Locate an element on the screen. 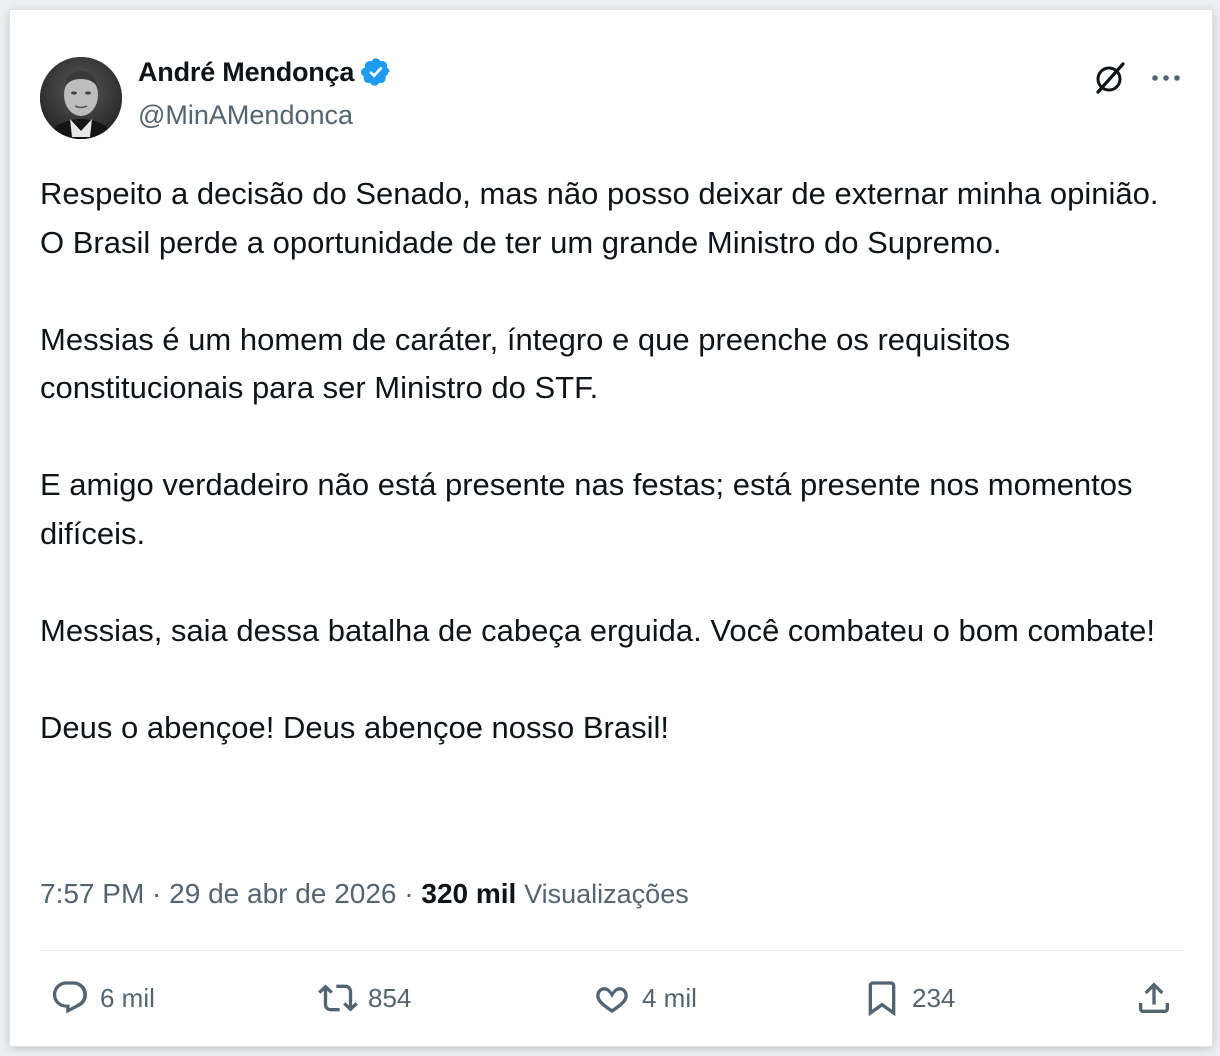  views-label: Visualizações is located at coordinates (606, 894).